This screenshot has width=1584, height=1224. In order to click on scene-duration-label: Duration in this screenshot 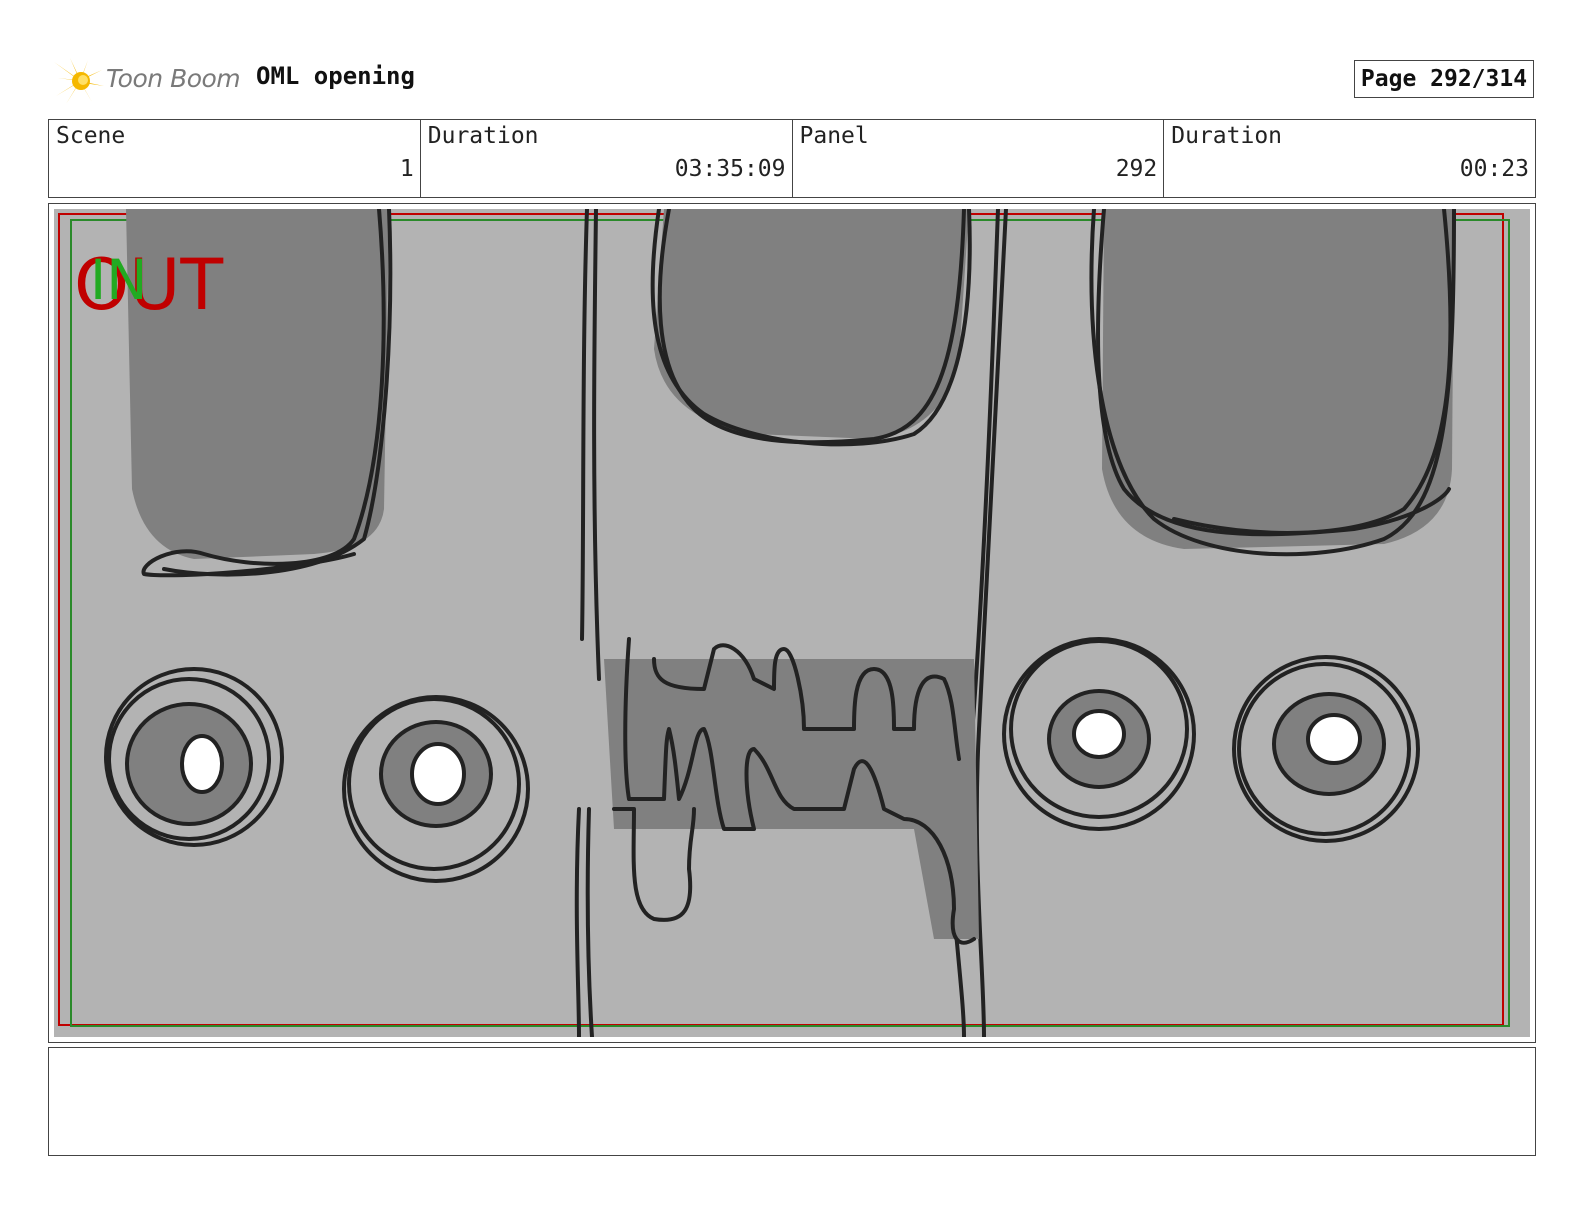, I will do `click(483, 136)`.